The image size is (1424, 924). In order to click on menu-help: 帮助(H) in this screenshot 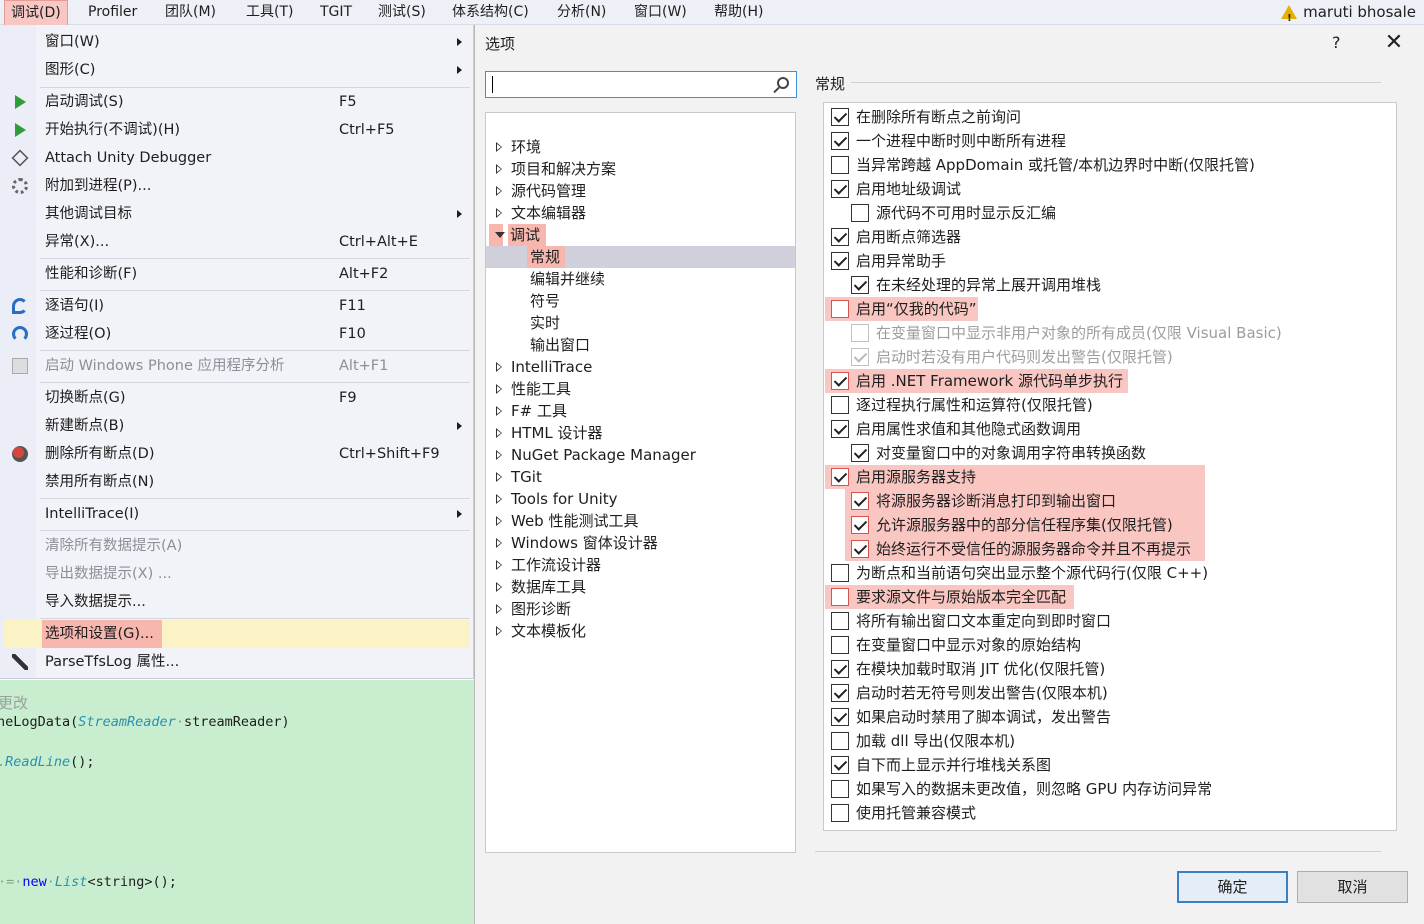, I will do `click(738, 12)`.